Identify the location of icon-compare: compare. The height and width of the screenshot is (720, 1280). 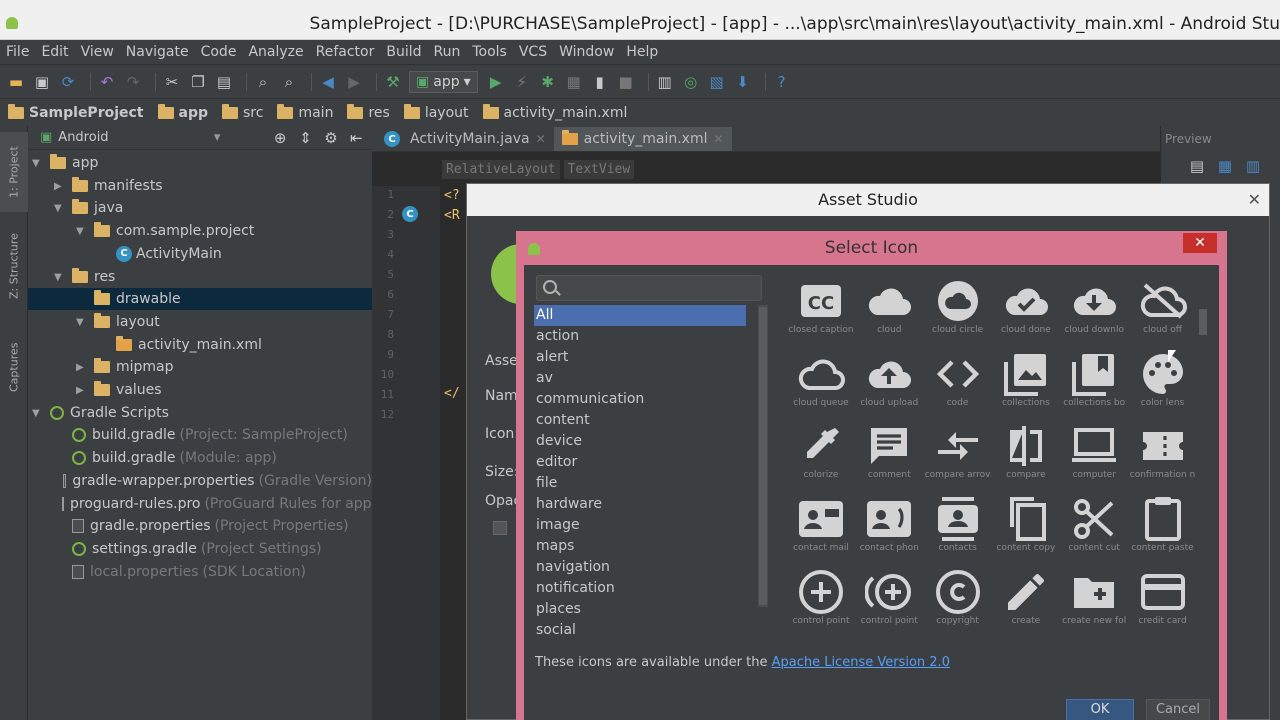
(1026, 451).